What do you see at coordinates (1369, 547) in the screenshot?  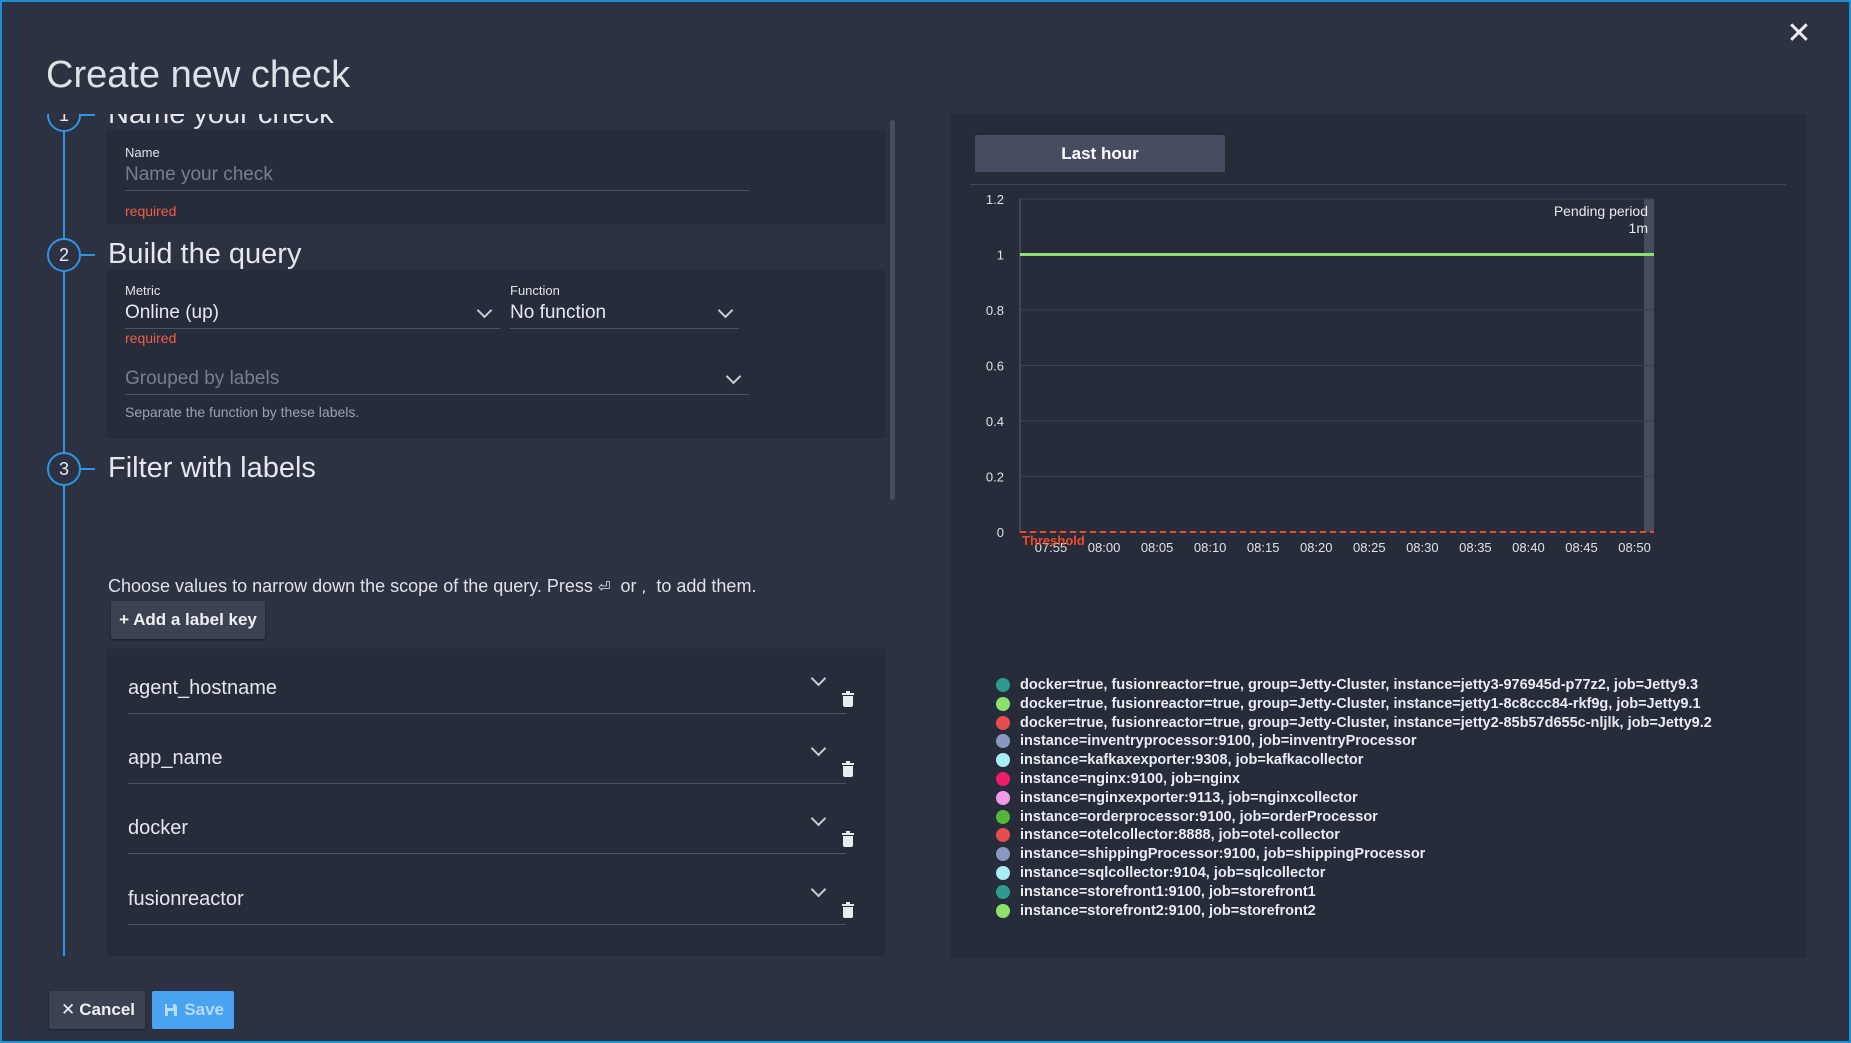 I see `x-tick-label: 08:25` at bounding box center [1369, 547].